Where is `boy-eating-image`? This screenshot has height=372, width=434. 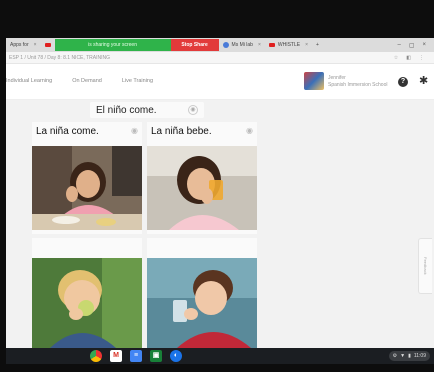
boy-eating-image is located at coordinates (87, 303).